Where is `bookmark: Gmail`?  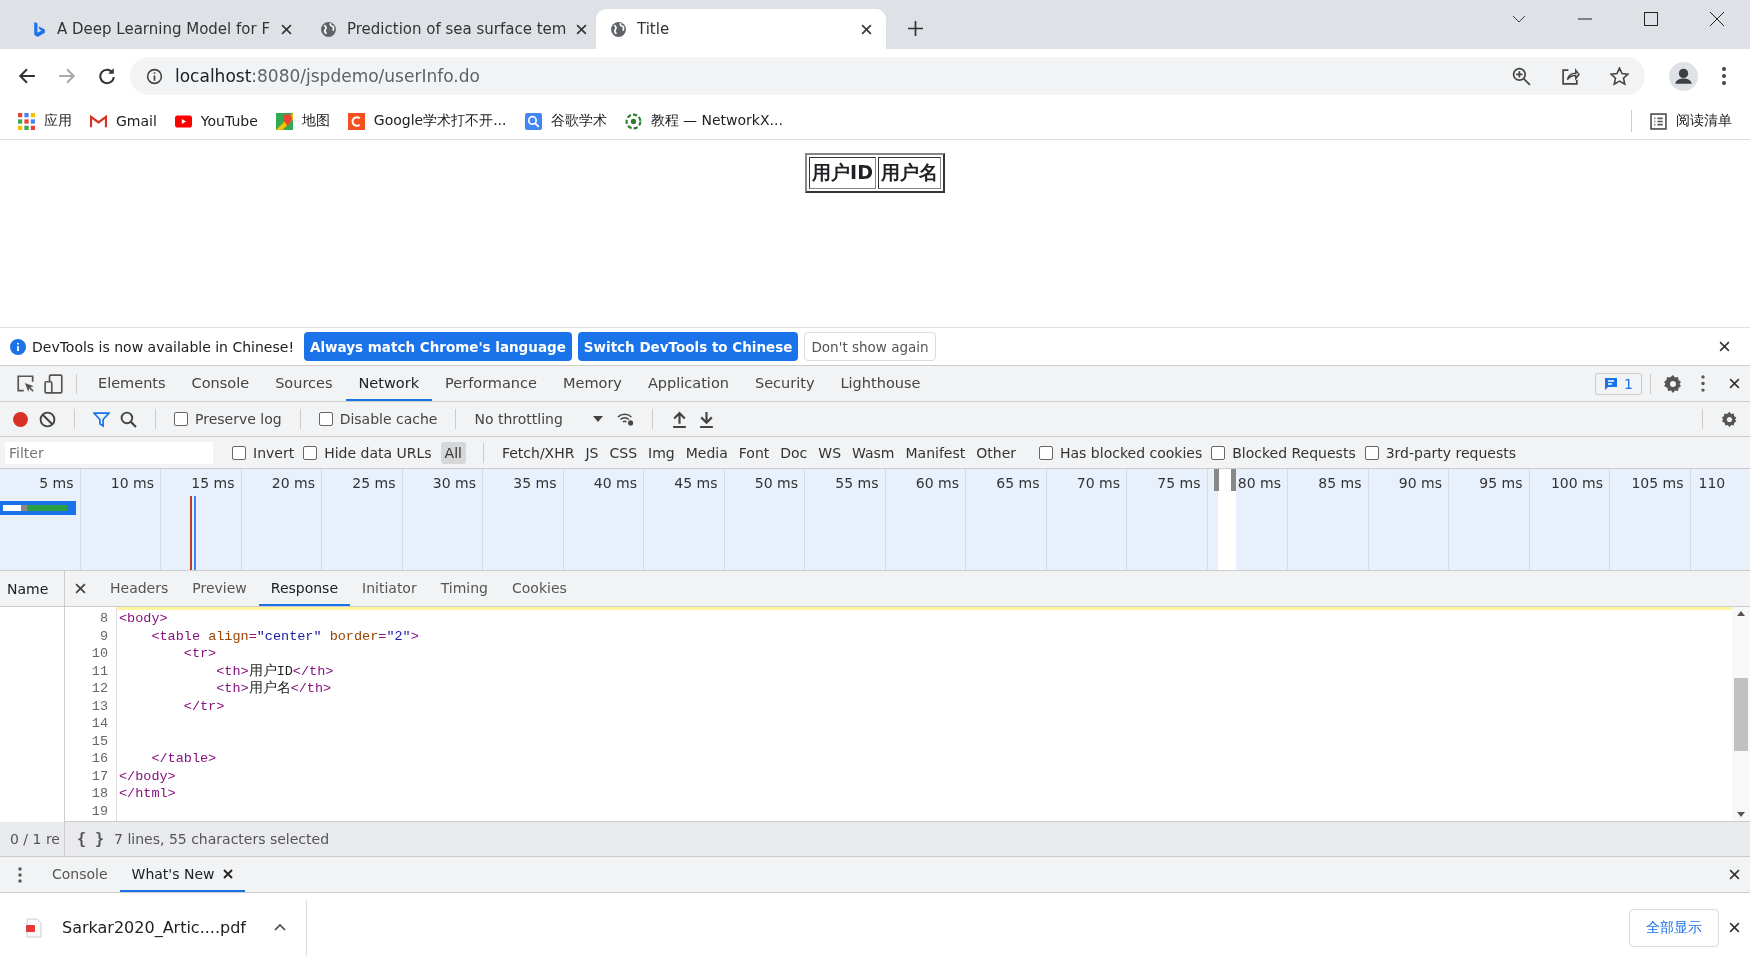
bookmark: Gmail is located at coordinates (123, 121).